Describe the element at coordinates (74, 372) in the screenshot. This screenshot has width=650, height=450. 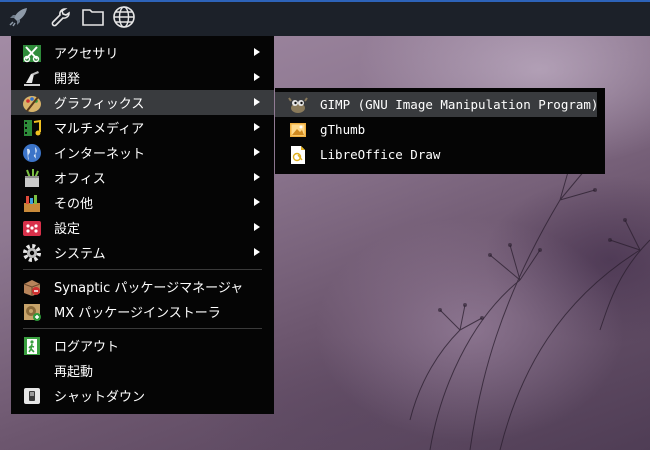
I see `menu-item-label: 再起動` at that location.